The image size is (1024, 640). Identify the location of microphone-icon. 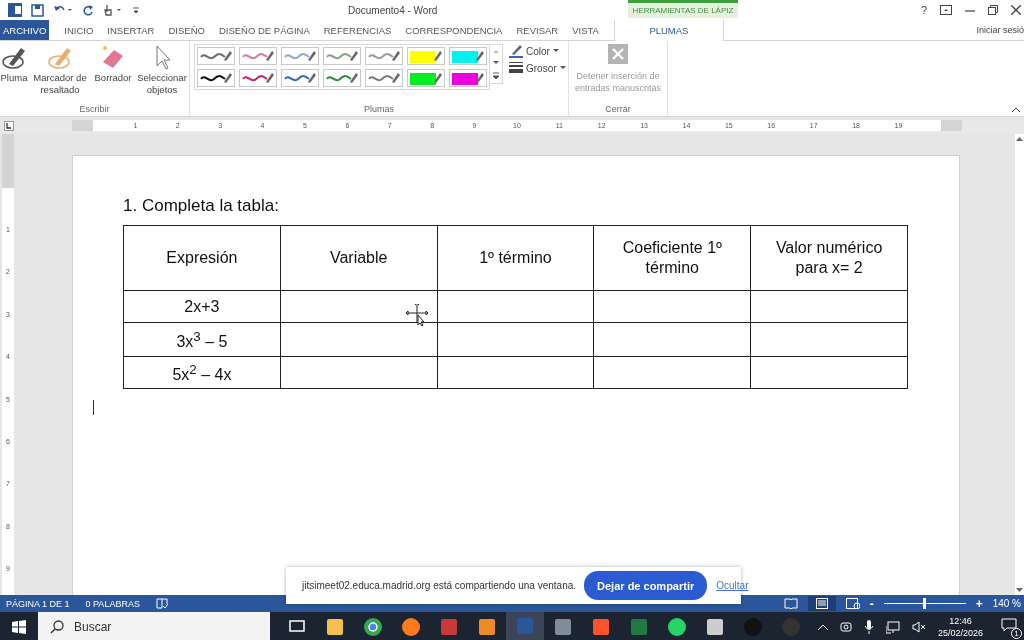
(869, 627).